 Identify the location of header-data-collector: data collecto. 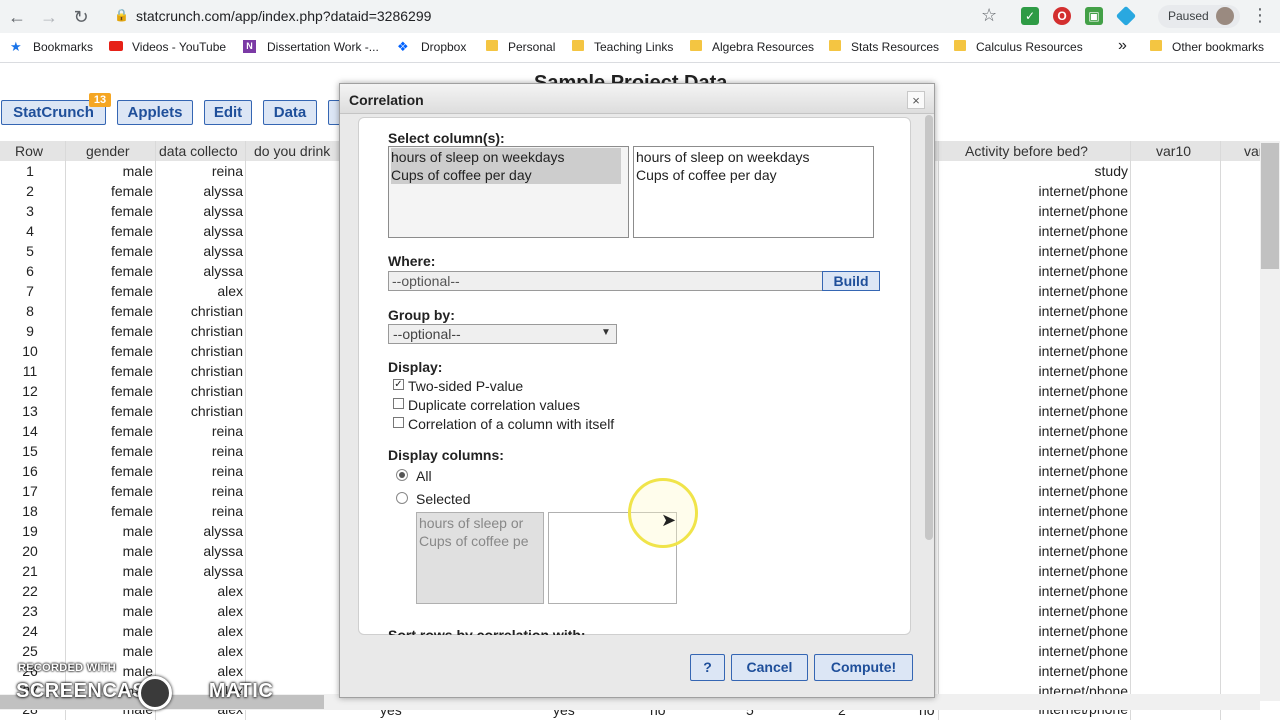
(202, 151).